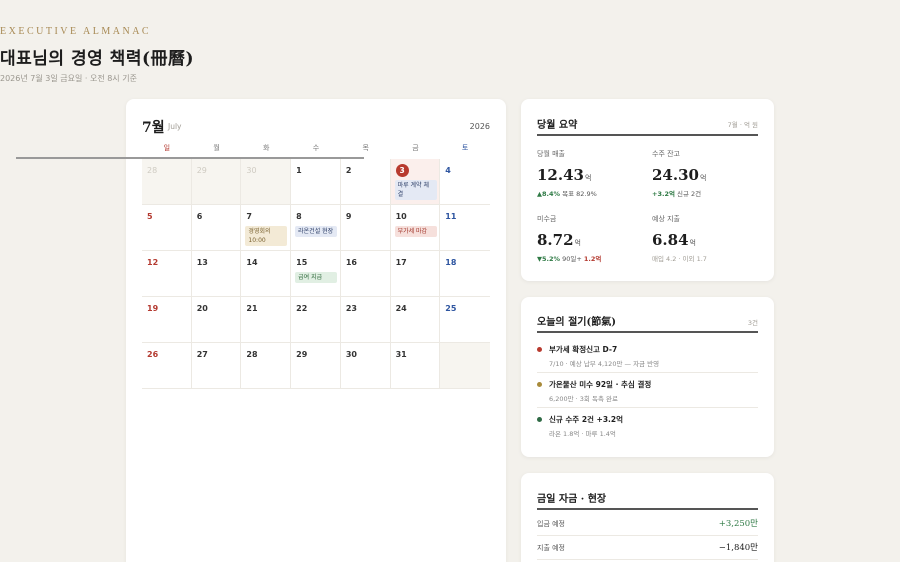 The width and height of the screenshot is (900, 562). What do you see at coordinates (647, 391) in the screenshot?
I see `alert-item: 가온물산 미수 92일 · 추심 결정 6,200만 · 3회 독촉 완료` at bounding box center [647, 391].